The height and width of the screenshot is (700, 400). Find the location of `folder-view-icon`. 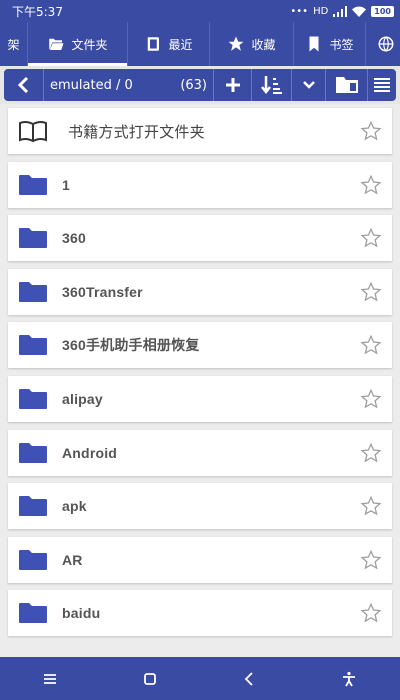

folder-view-icon is located at coordinates (346, 85).